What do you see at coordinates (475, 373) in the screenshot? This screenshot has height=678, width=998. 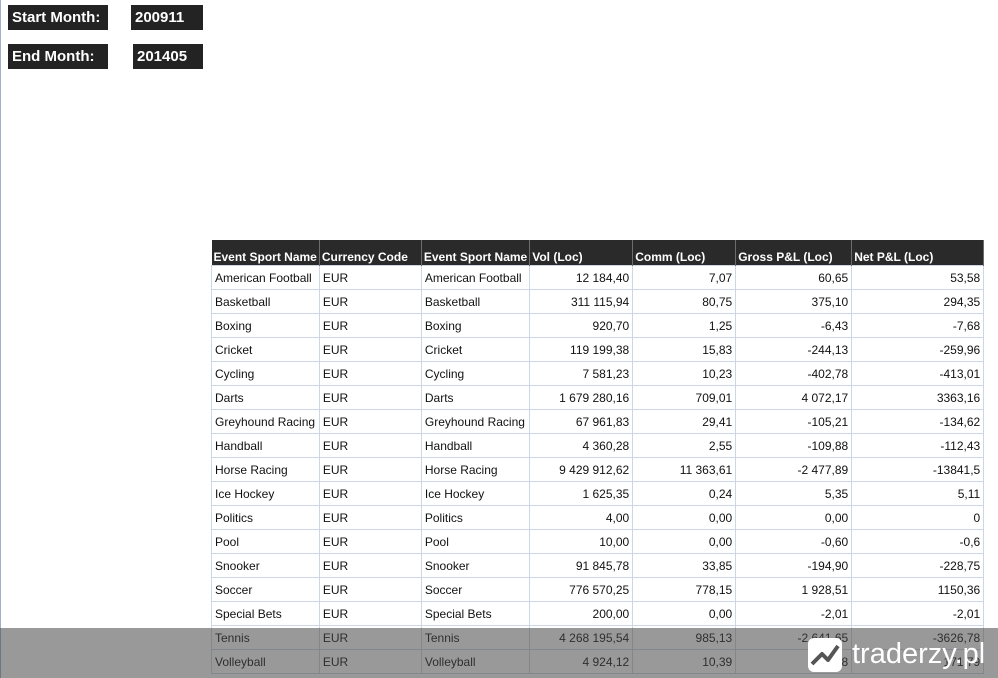 I see `table-cell: Cycling` at bounding box center [475, 373].